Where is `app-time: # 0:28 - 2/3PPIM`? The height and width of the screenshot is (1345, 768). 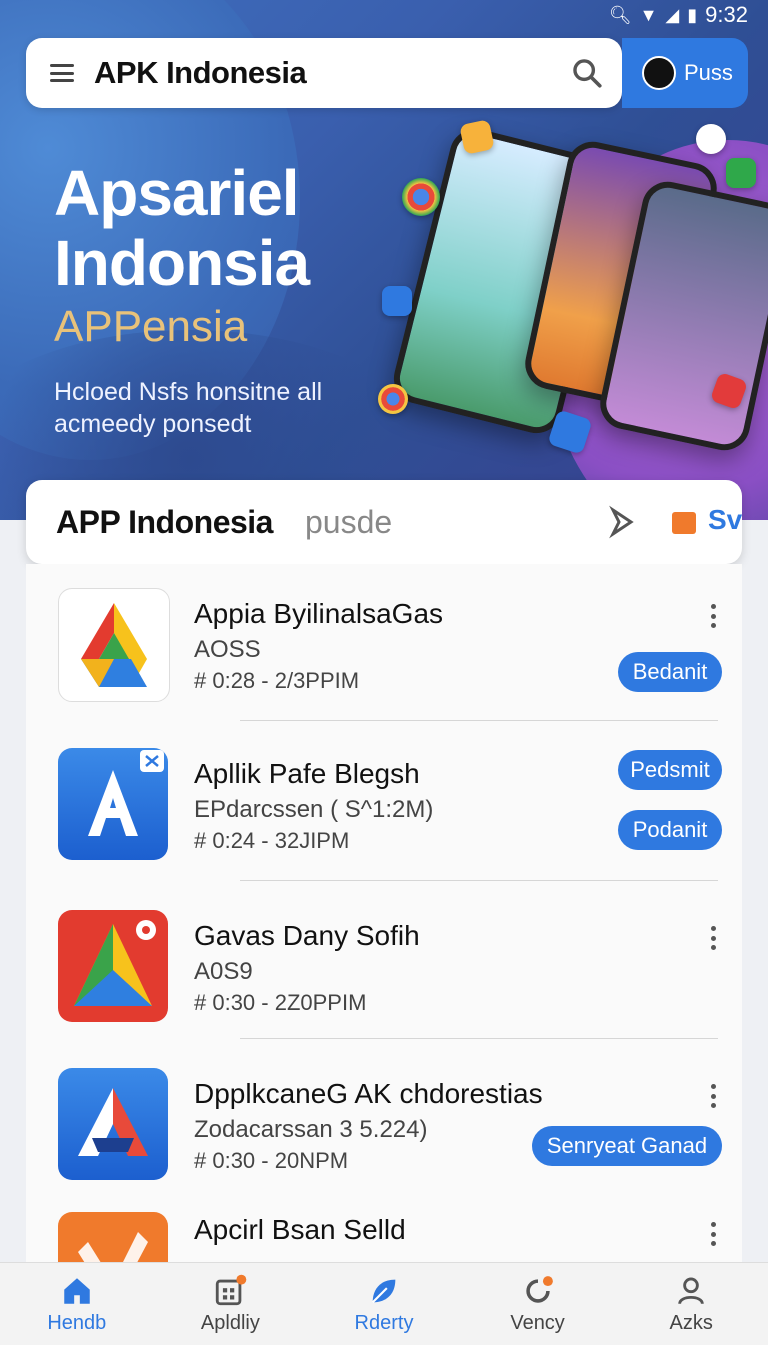
app-time: # 0:28 - 2/3PPIM is located at coordinates (277, 680).